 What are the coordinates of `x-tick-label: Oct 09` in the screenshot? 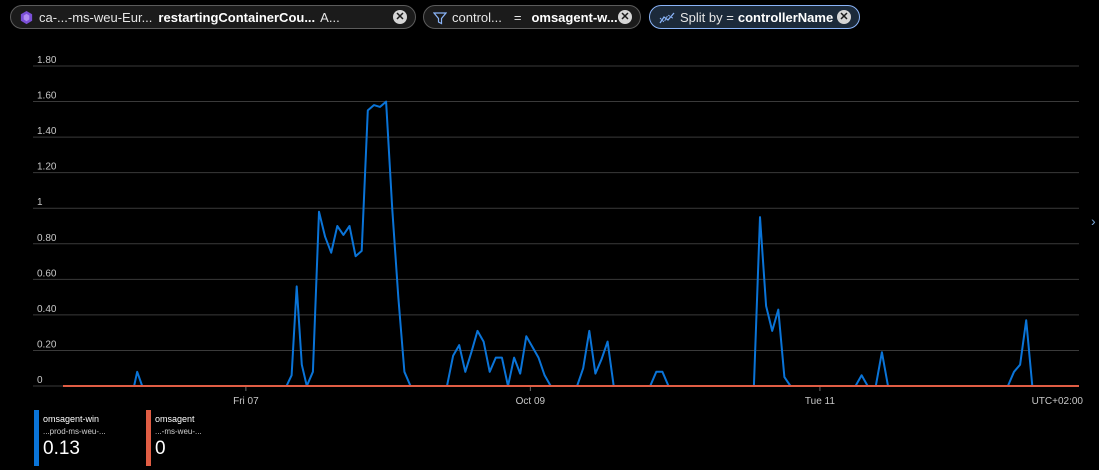 It's located at (531, 401).